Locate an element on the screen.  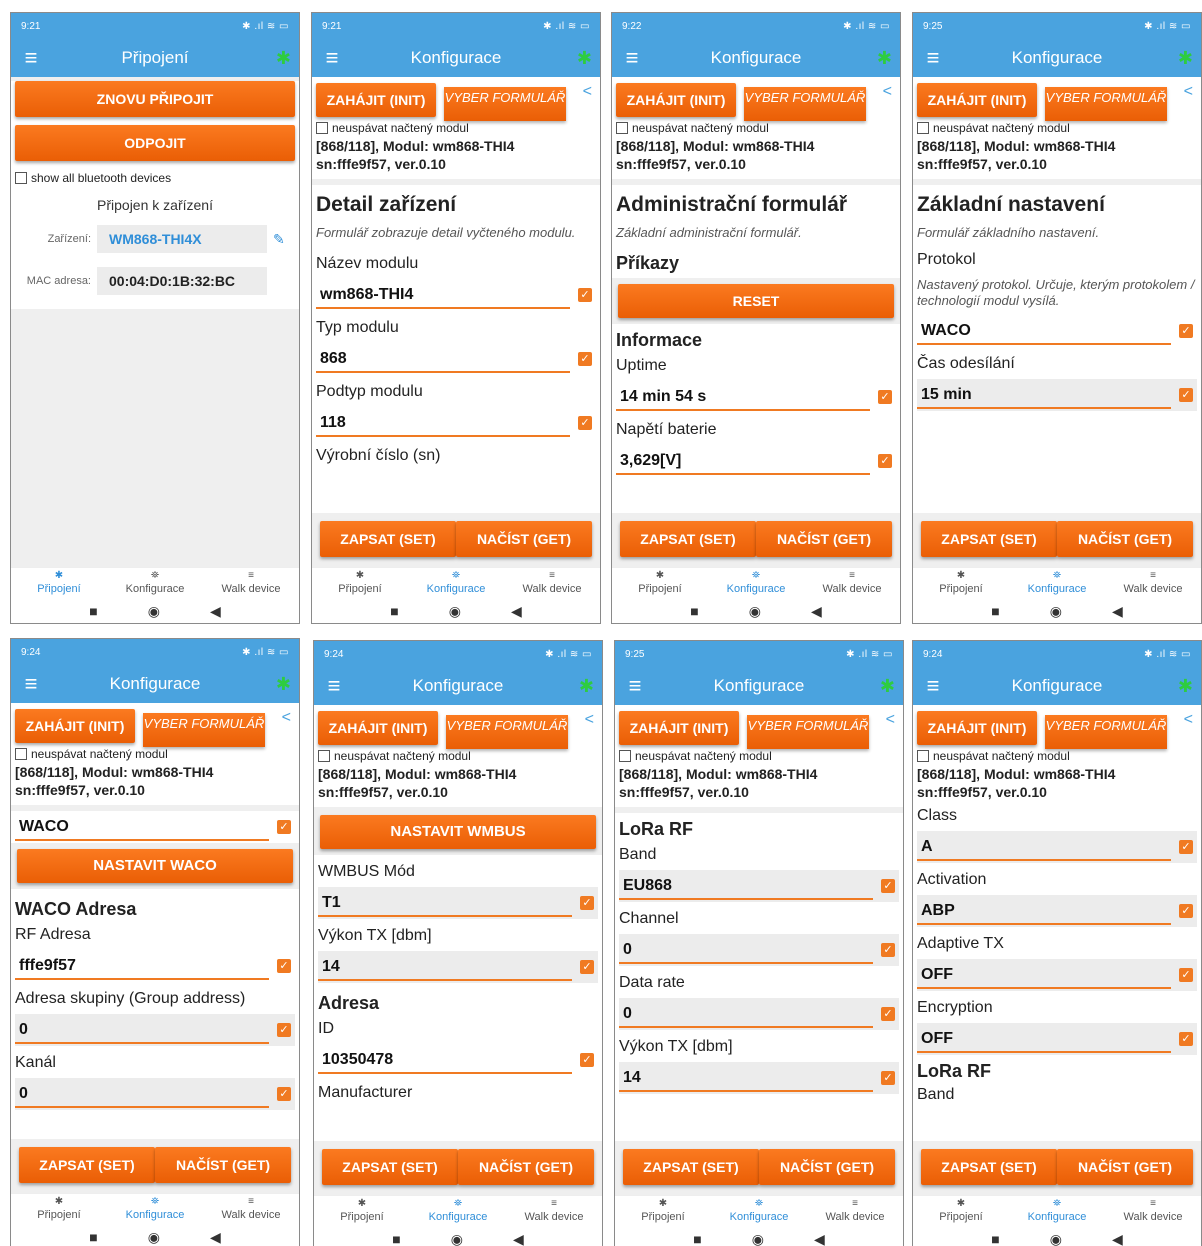
reset-button: RESET is located at coordinates (756, 301).